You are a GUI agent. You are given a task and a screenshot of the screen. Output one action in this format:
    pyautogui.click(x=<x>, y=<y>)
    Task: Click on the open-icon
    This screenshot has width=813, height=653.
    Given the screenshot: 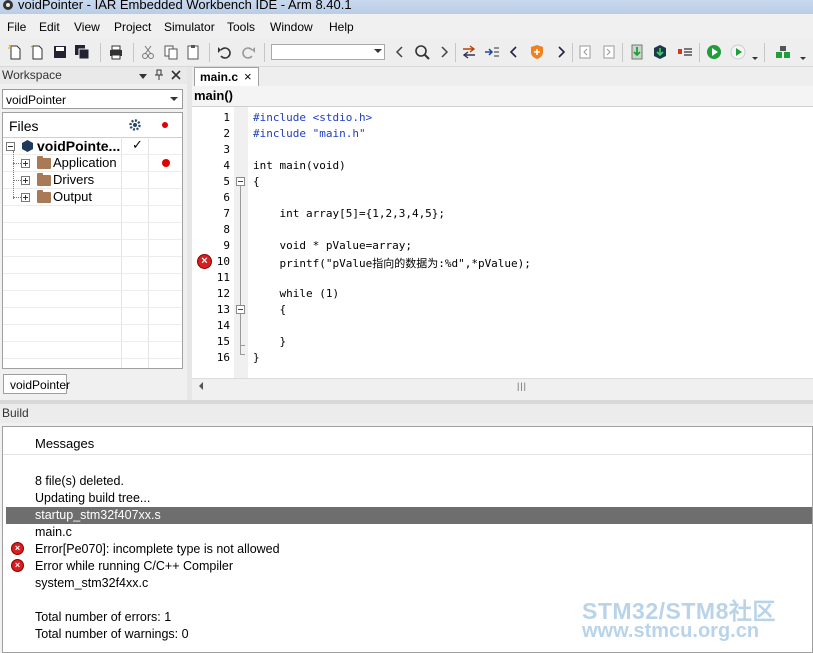 What is the action you would take?
    pyautogui.click(x=37, y=52)
    